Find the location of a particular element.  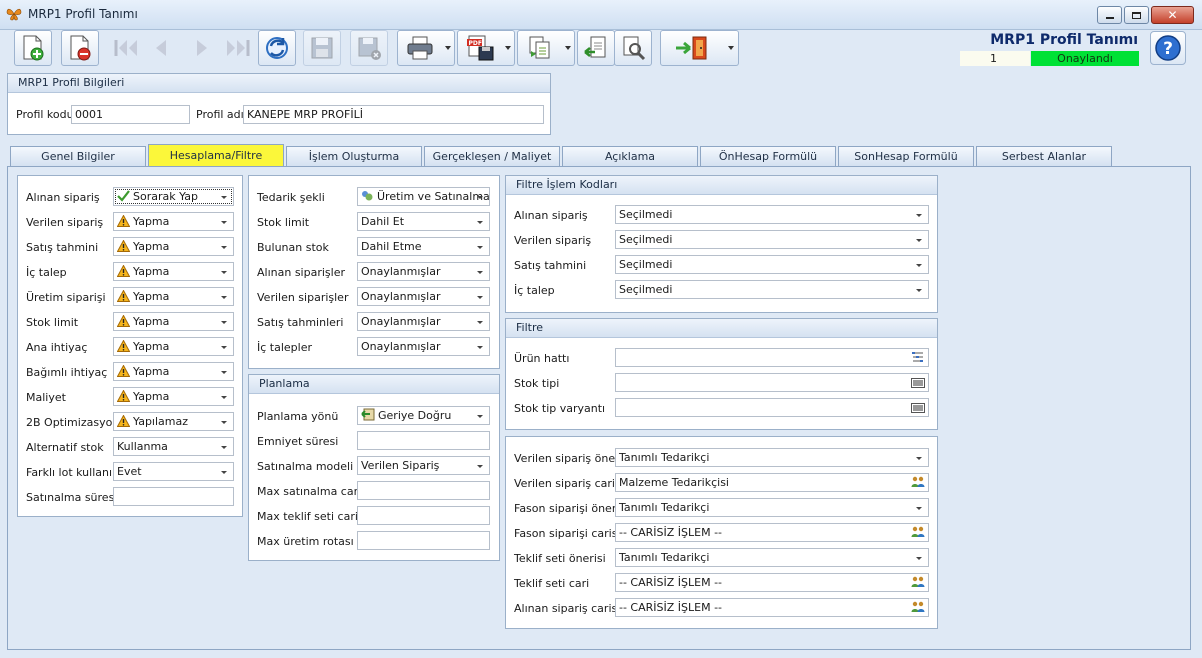

safety-time-input is located at coordinates (423, 440).